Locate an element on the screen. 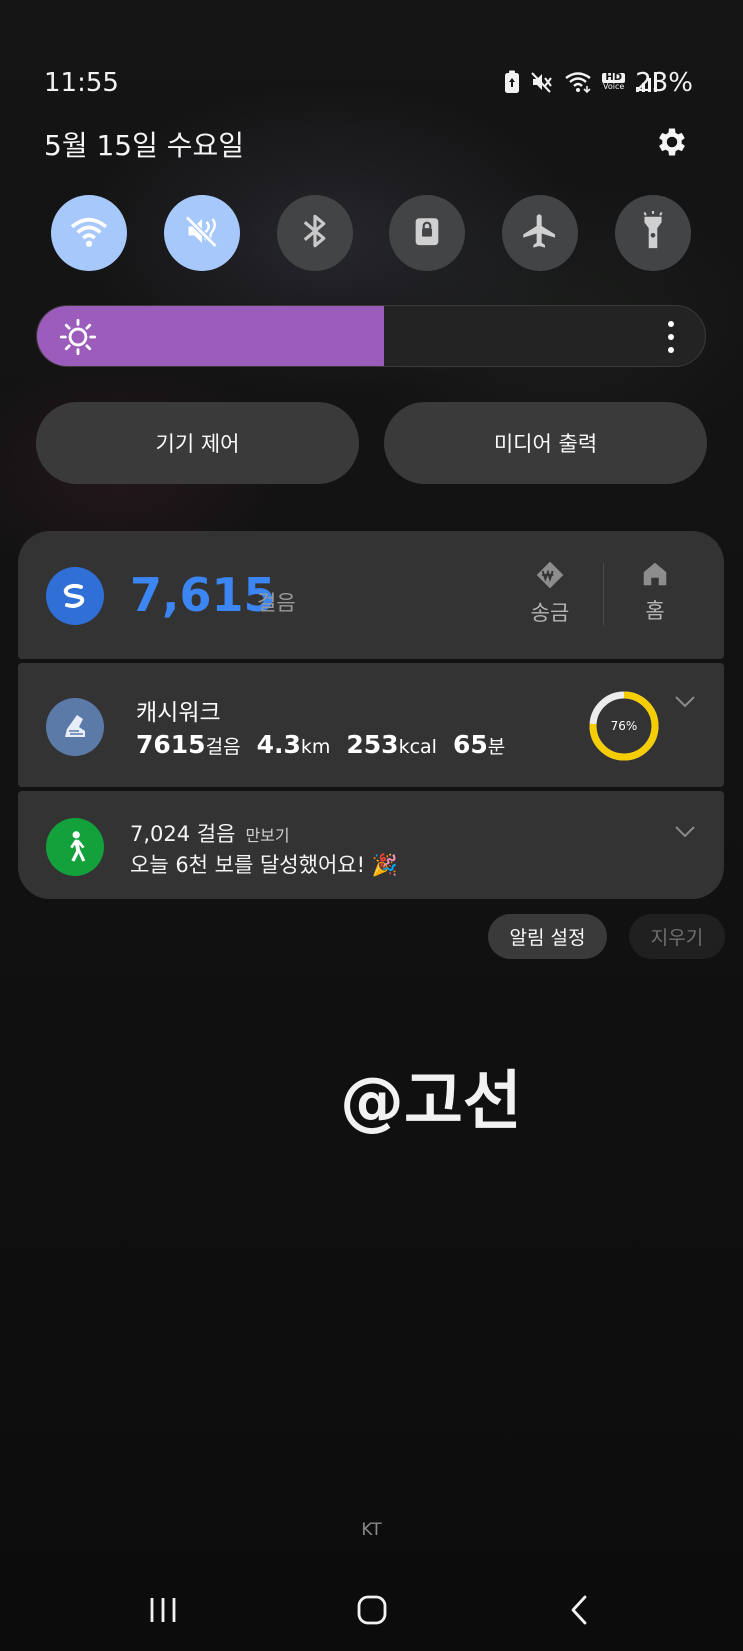  sound-toggle is located at coordinates (201, 233).